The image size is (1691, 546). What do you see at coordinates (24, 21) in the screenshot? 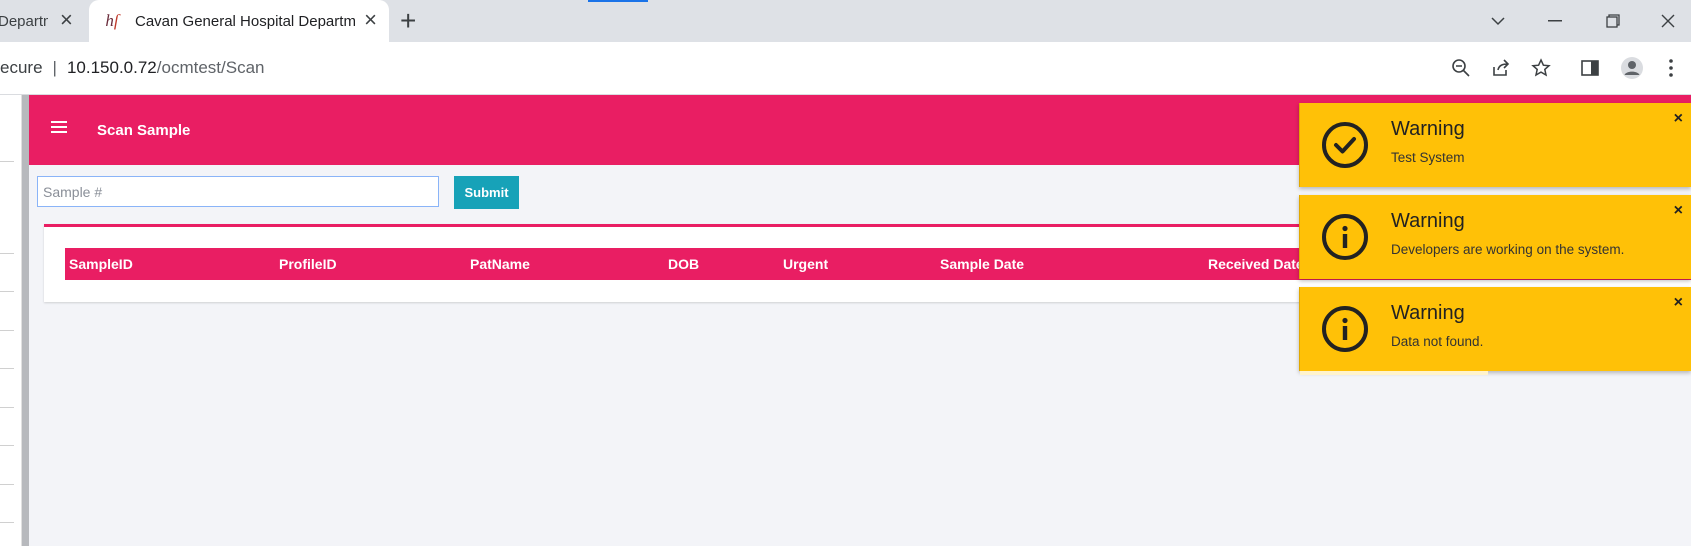
I see `tab-title: Departm` at bounding box center [24, 21].